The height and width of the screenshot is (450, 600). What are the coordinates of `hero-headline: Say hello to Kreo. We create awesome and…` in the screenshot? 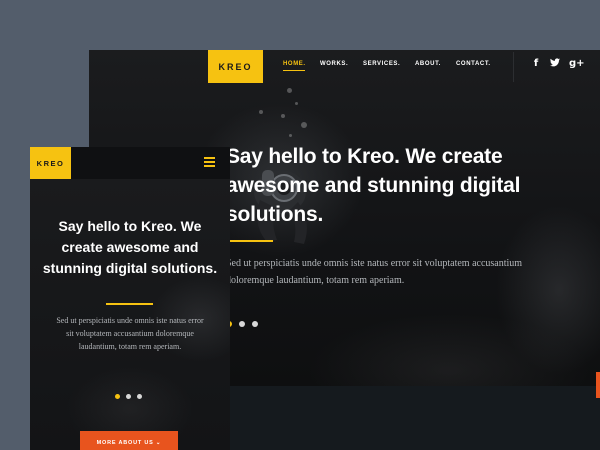 It's located at (373, 185).